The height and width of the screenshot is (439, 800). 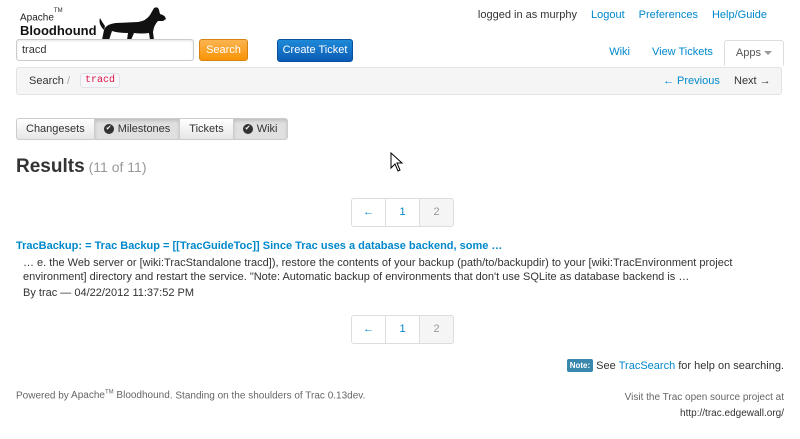 I want to click on footer-apache-text: Apache, so click(x=88, y=396).